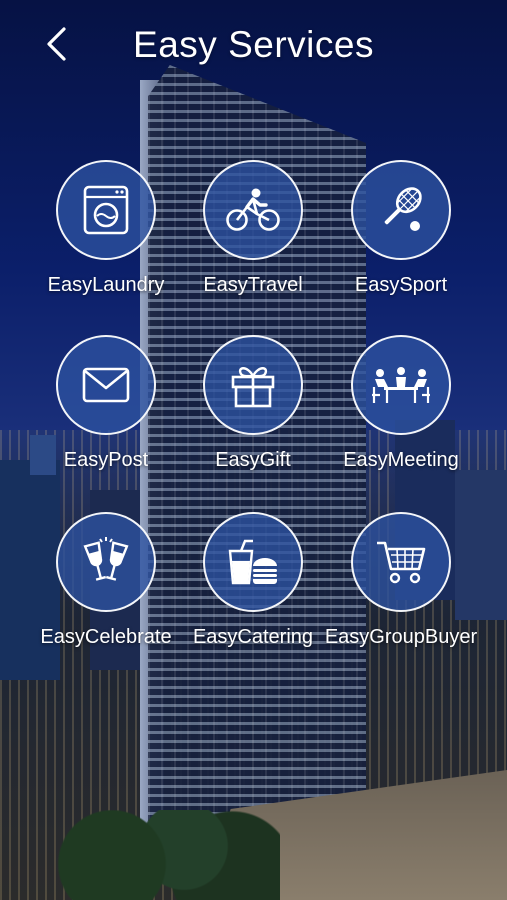 The height and width of the screenshot is (900, 507). I want to click on service-label: EasyCatering, so click(253, 637).